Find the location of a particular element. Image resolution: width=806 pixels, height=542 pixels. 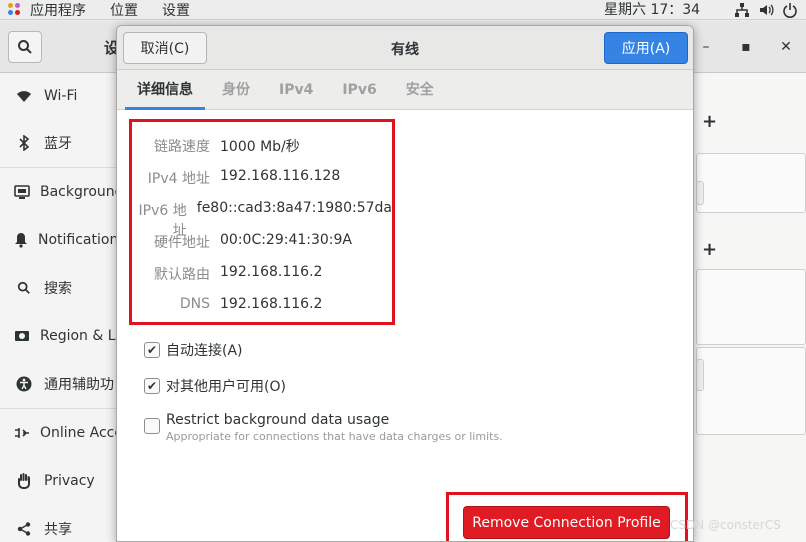

detail-label: 硬件地址 is located at coordinates (182, 243).